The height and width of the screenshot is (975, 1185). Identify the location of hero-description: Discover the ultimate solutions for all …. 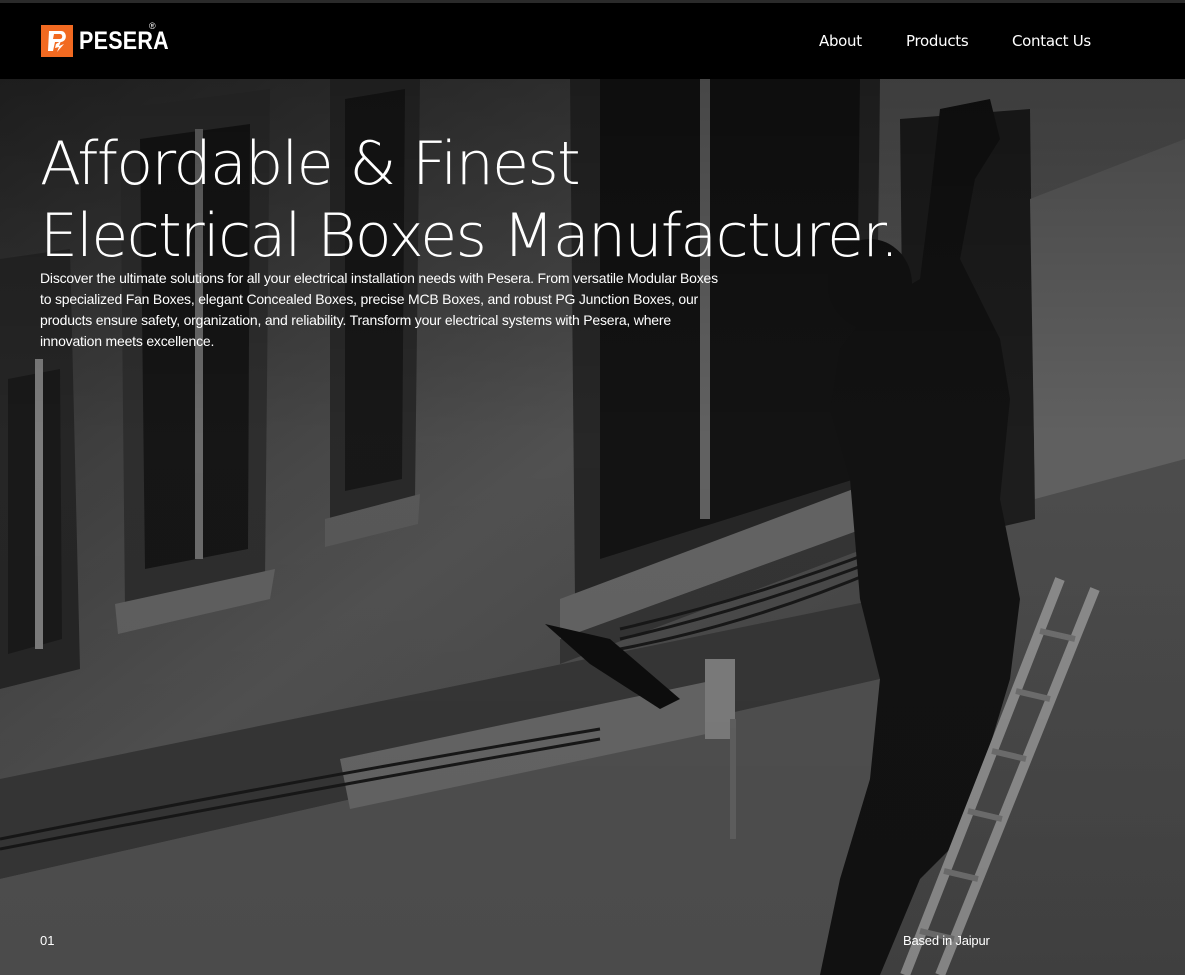
(379, 309).